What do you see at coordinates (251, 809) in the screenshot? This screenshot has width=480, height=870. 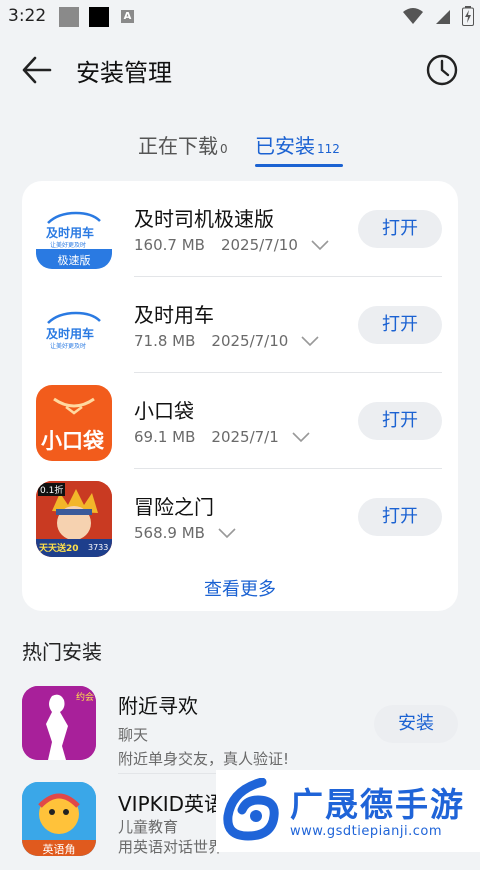 I see `watermark-logo-icon` at bounding box center [251, 809].